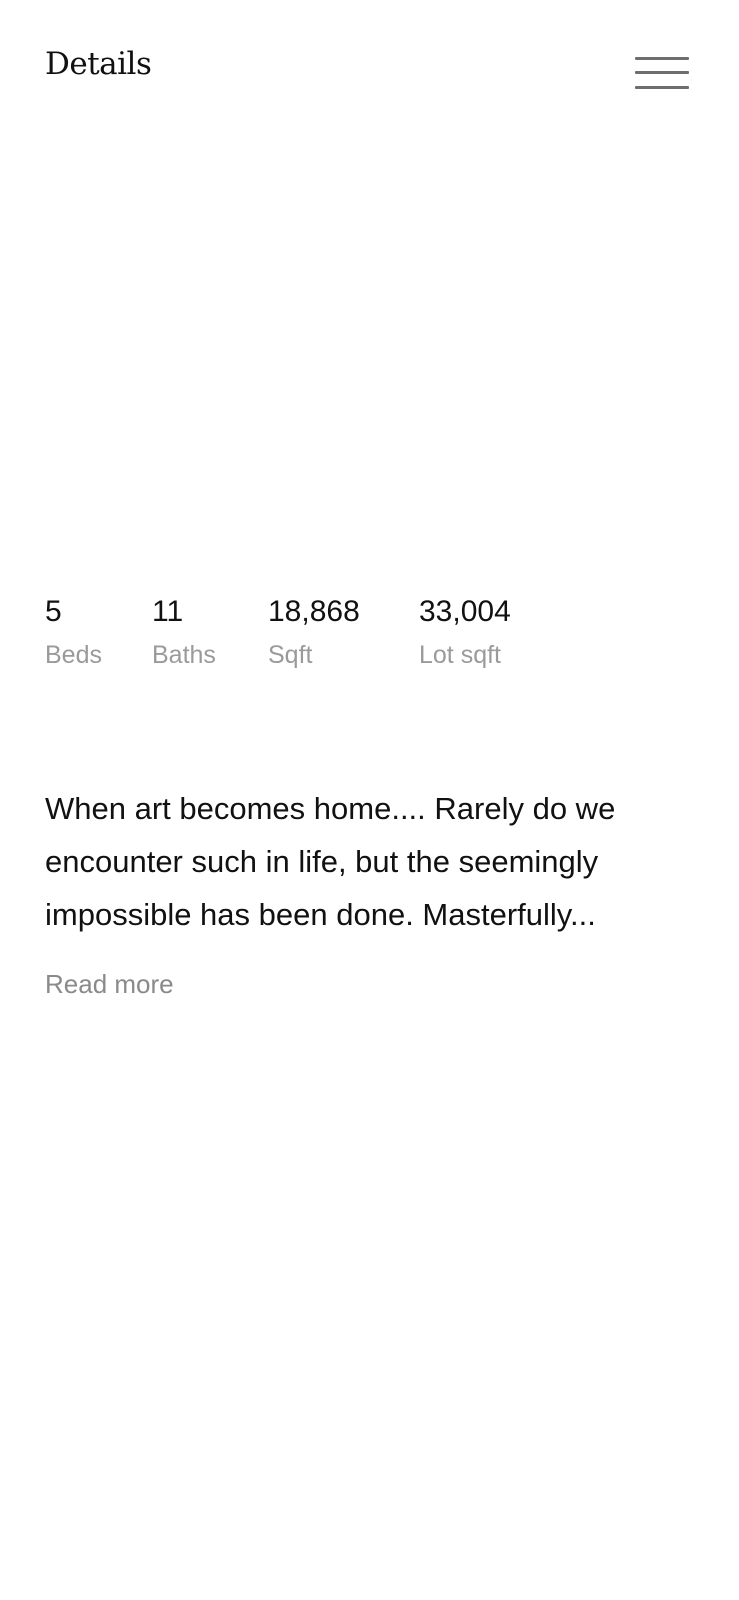 The image size is (739, 1600). What do you see at coordinates (465, 611) in the screenshot?
I see `stat-lot-sqft-value: 33,004` at bounding box center [465, 611].